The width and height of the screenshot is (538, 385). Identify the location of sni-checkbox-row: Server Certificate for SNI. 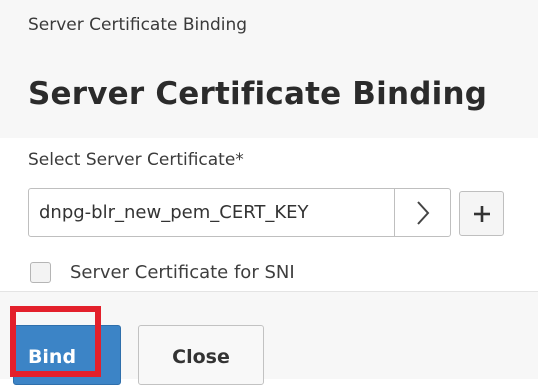
(162, 272).